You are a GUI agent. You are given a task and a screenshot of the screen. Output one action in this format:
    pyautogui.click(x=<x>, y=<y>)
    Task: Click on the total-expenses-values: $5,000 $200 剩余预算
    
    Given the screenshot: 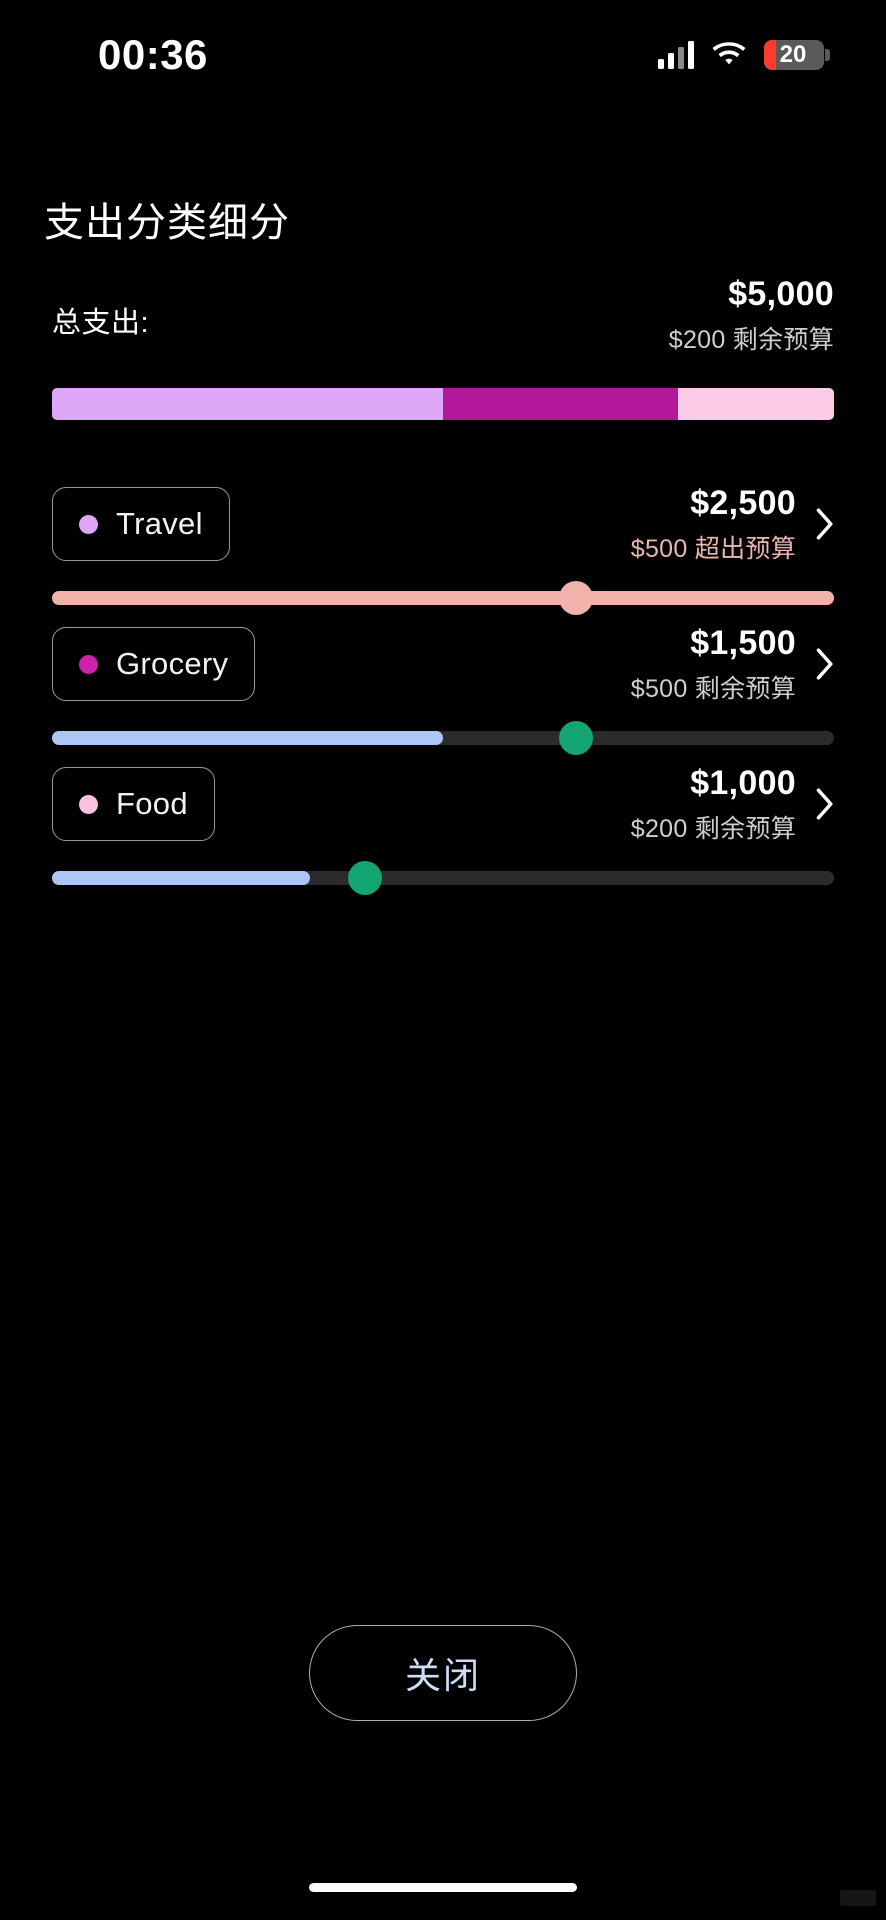 What is the action you would take?
    pyautogui.click(x=751, y=315)
    